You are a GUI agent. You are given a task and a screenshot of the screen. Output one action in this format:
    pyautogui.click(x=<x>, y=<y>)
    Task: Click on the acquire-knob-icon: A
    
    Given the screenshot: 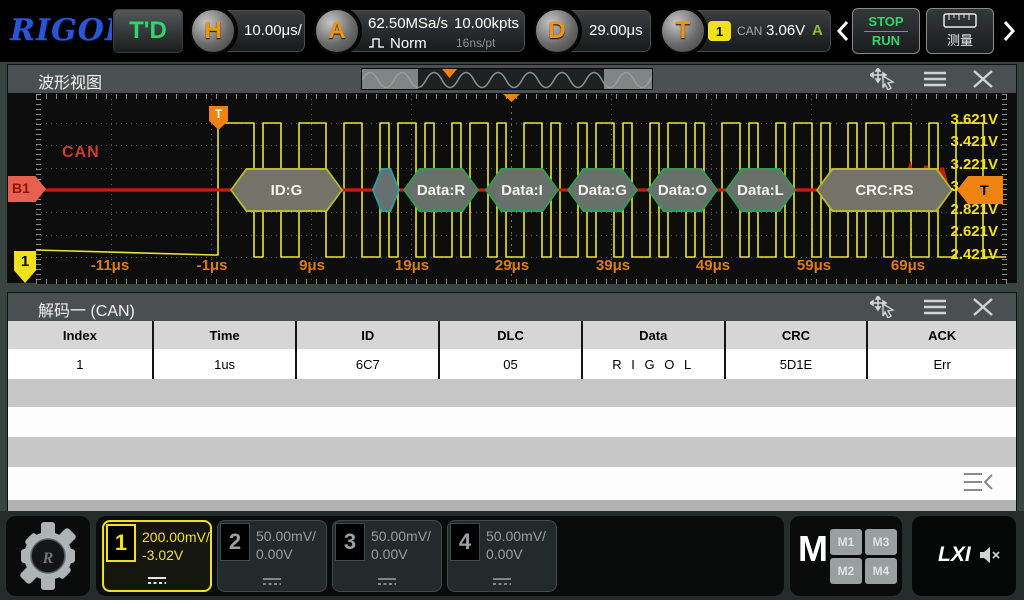 What is the action you would take?
    pyautogui.click(x=337, y=31)
    